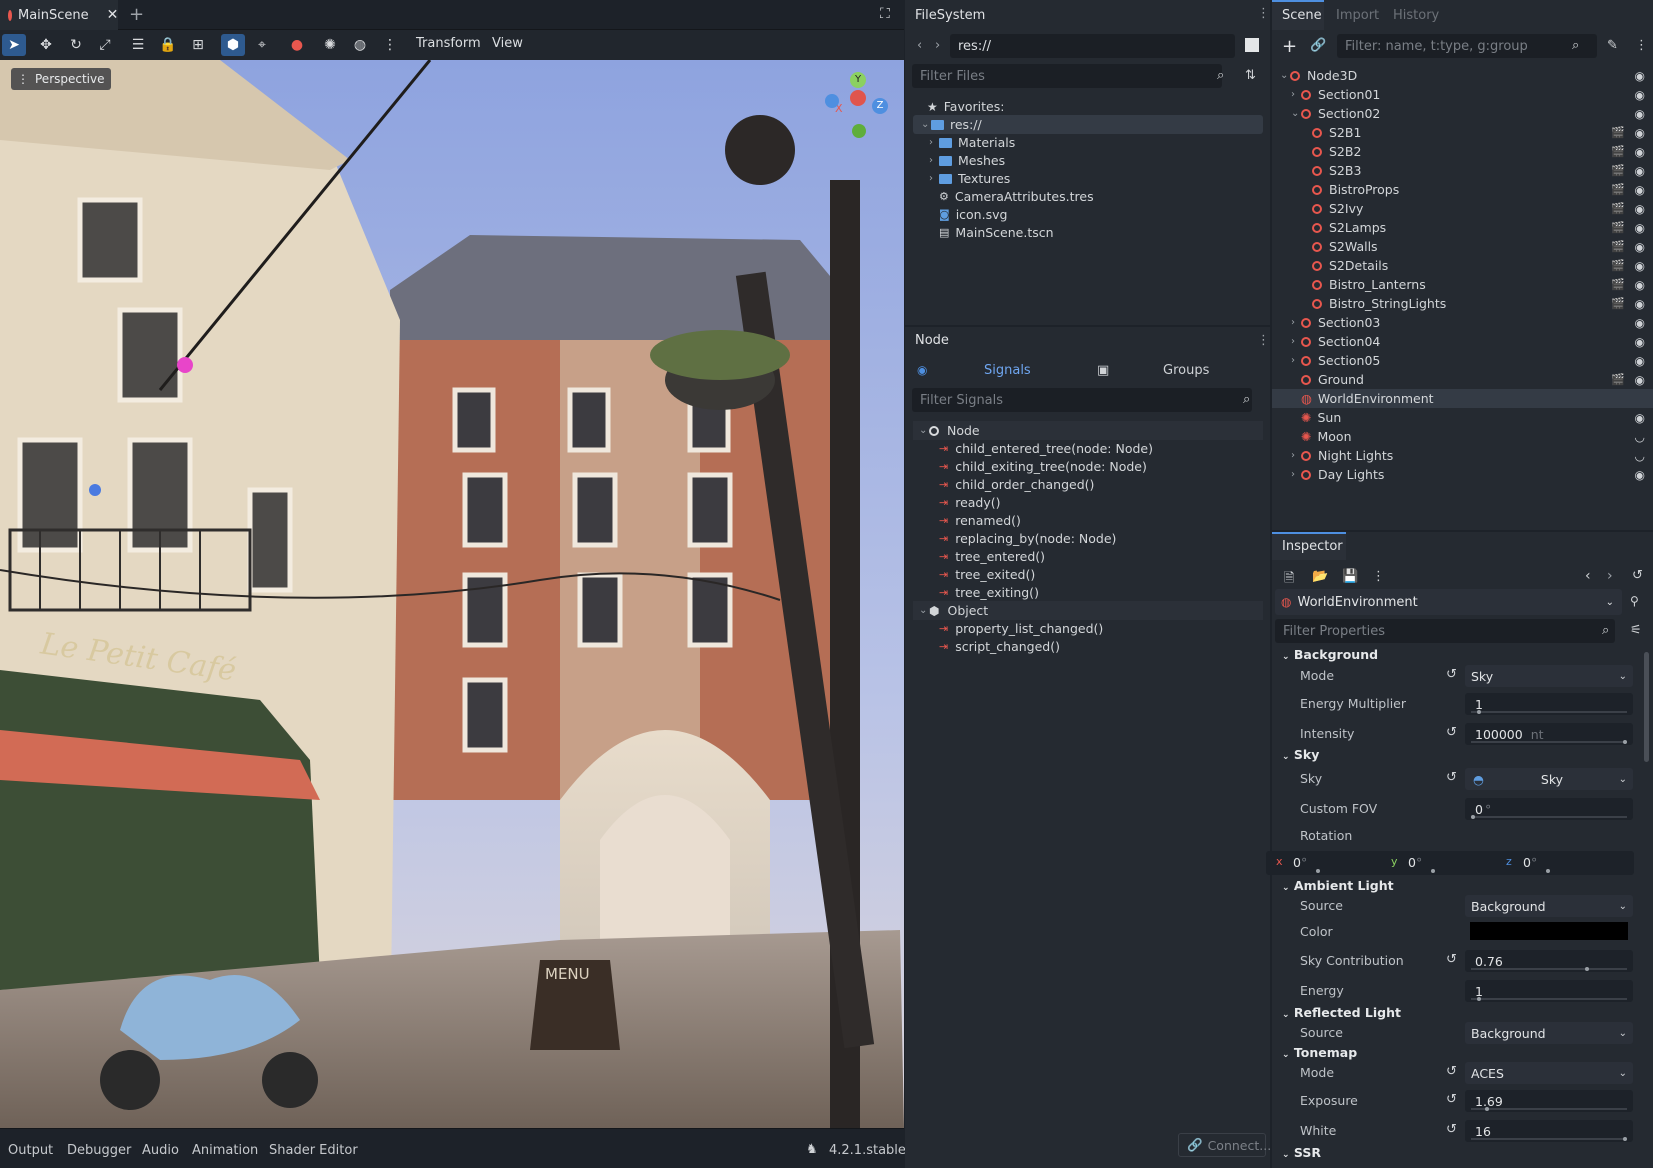 This screenshot has height=1168, width=1653. What do you see at coordinates (999, 646) in the screenshot?
I see `signal-item: ⇥ script_changed()` at bounding box center [999, 646].